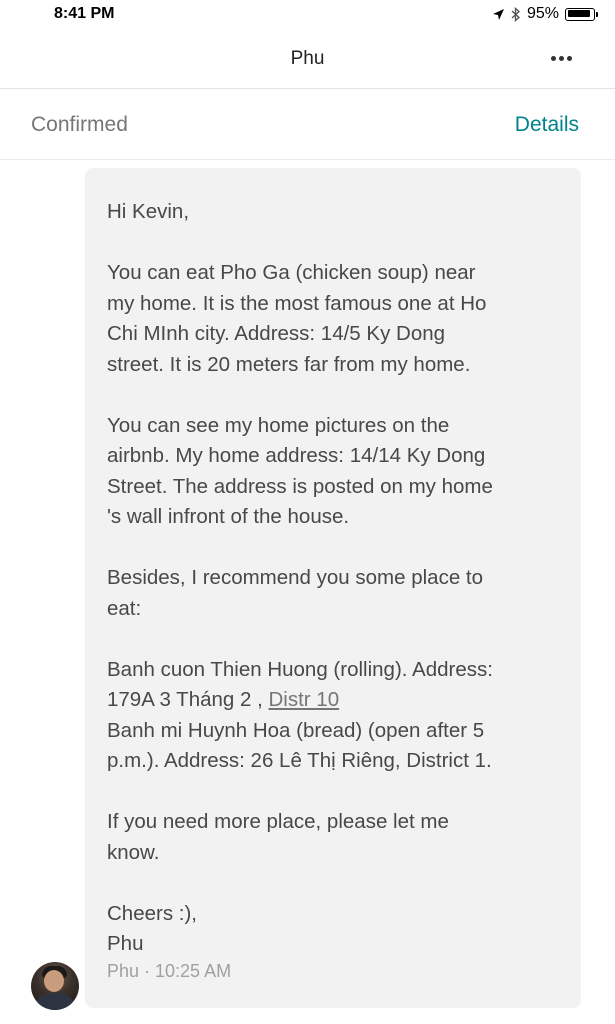  I want to click on location-arrow-icon, so click(498, 14).